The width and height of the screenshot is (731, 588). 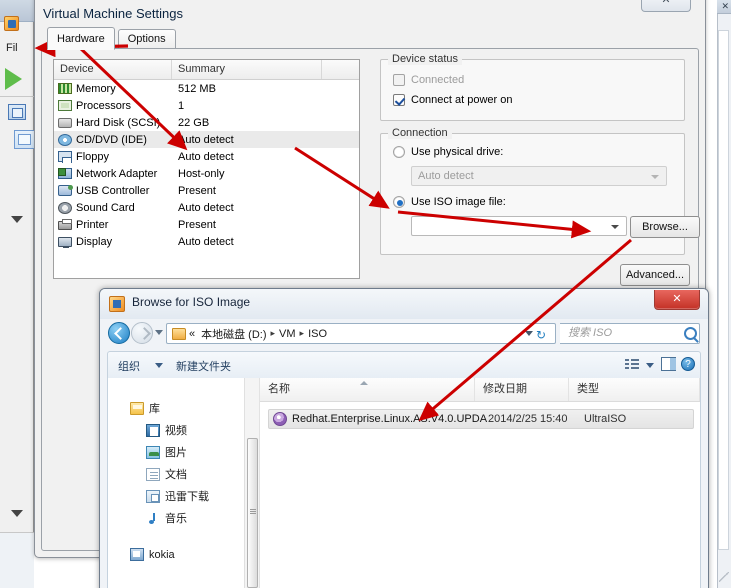 What do you see at coordinates (142, 333) in the screenshot?
I see `forward-icon` at bounding box center [142, 333].